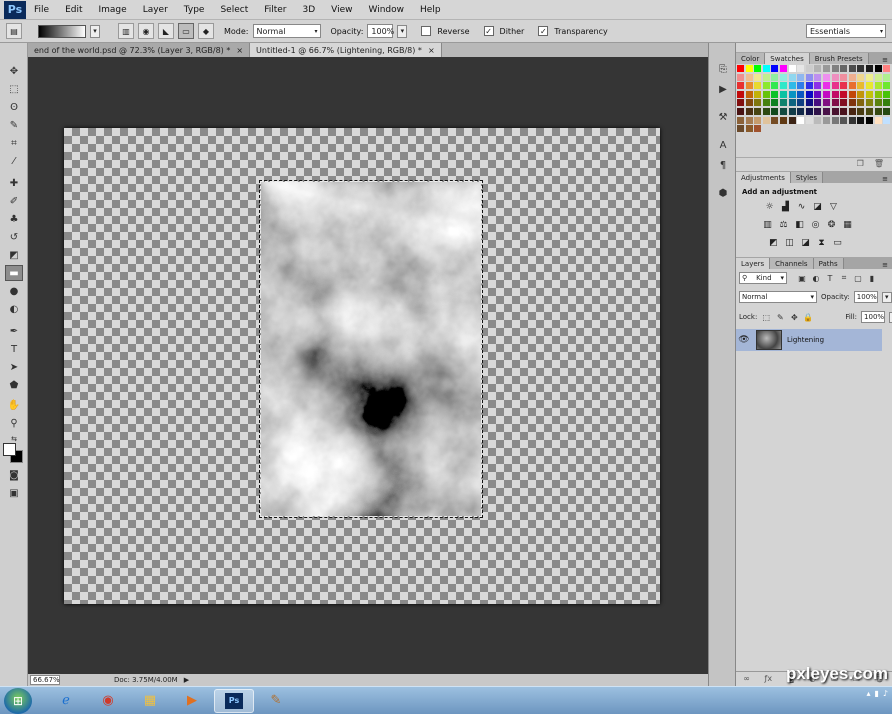 The width and height of the screenshot is (892, 714). I want to click on posterize-icon: ◫, so click(789, 242).